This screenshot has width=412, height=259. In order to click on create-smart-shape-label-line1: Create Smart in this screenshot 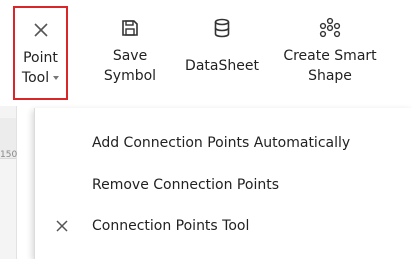, I will do `click(330, 56)`.